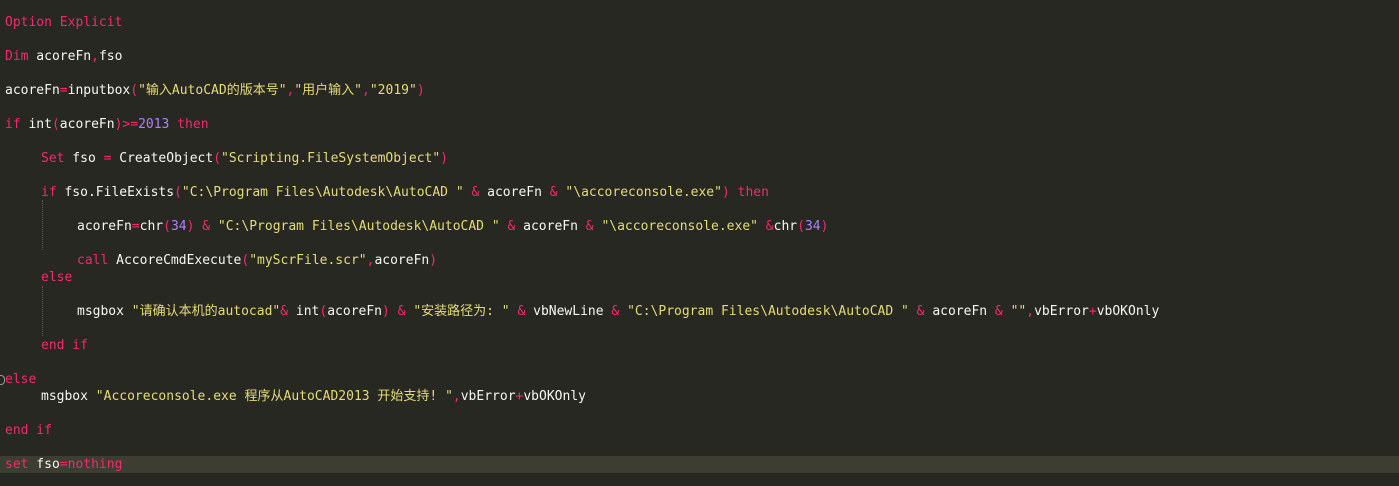 This screenshot has width=1399, height=486. Describe the element at coordinates (17, 464) in the screenshot. I see `code-token: set` at that location.